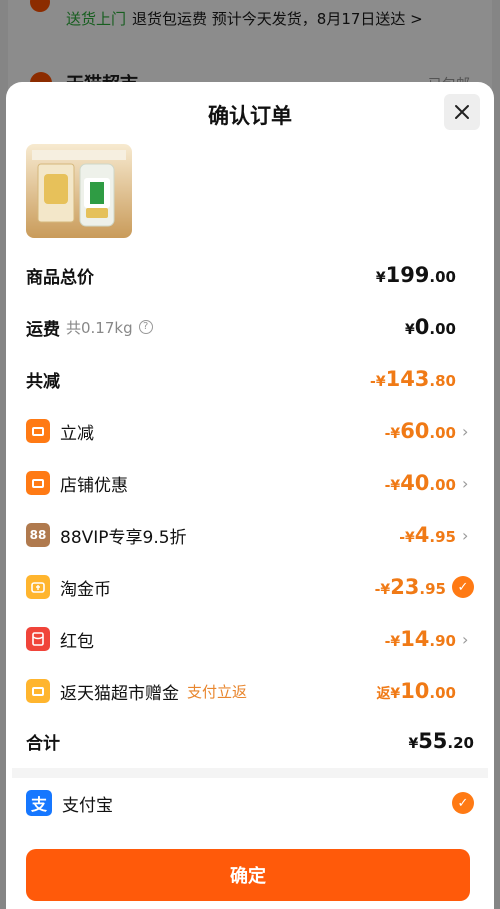  Describe the element at coordinates (415, 275) in the screenshot. I see `subtotal-amount: ¥199.00` at that location.